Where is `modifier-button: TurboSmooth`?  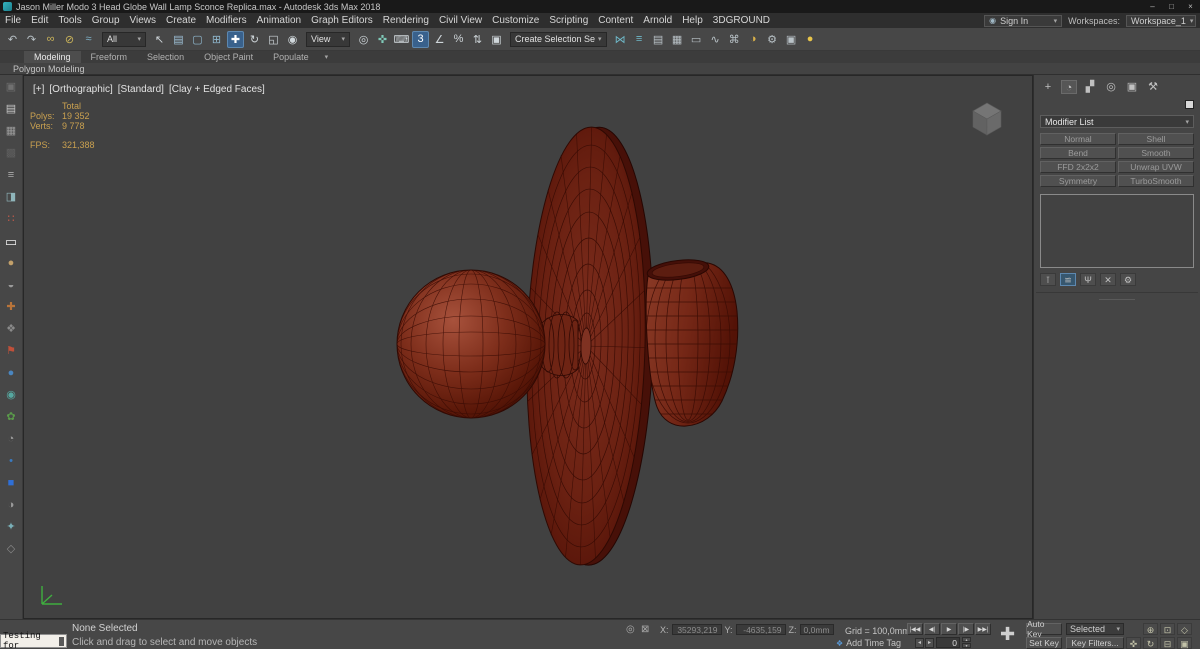 modifier-button: TurboSmooth is located at coordinates (1156, 181).